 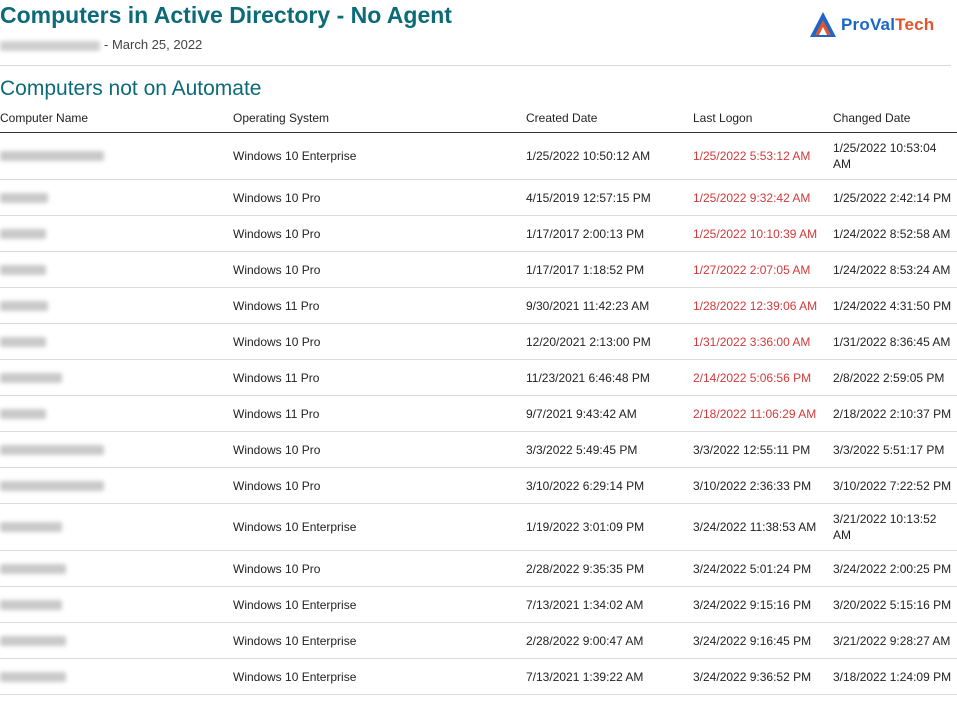 What do you see at coordinates (585, 568) in the screenshot?
I see `cell-created-date: 2/28/2022 9:35:35 PM` at bounding box center [585, 568].